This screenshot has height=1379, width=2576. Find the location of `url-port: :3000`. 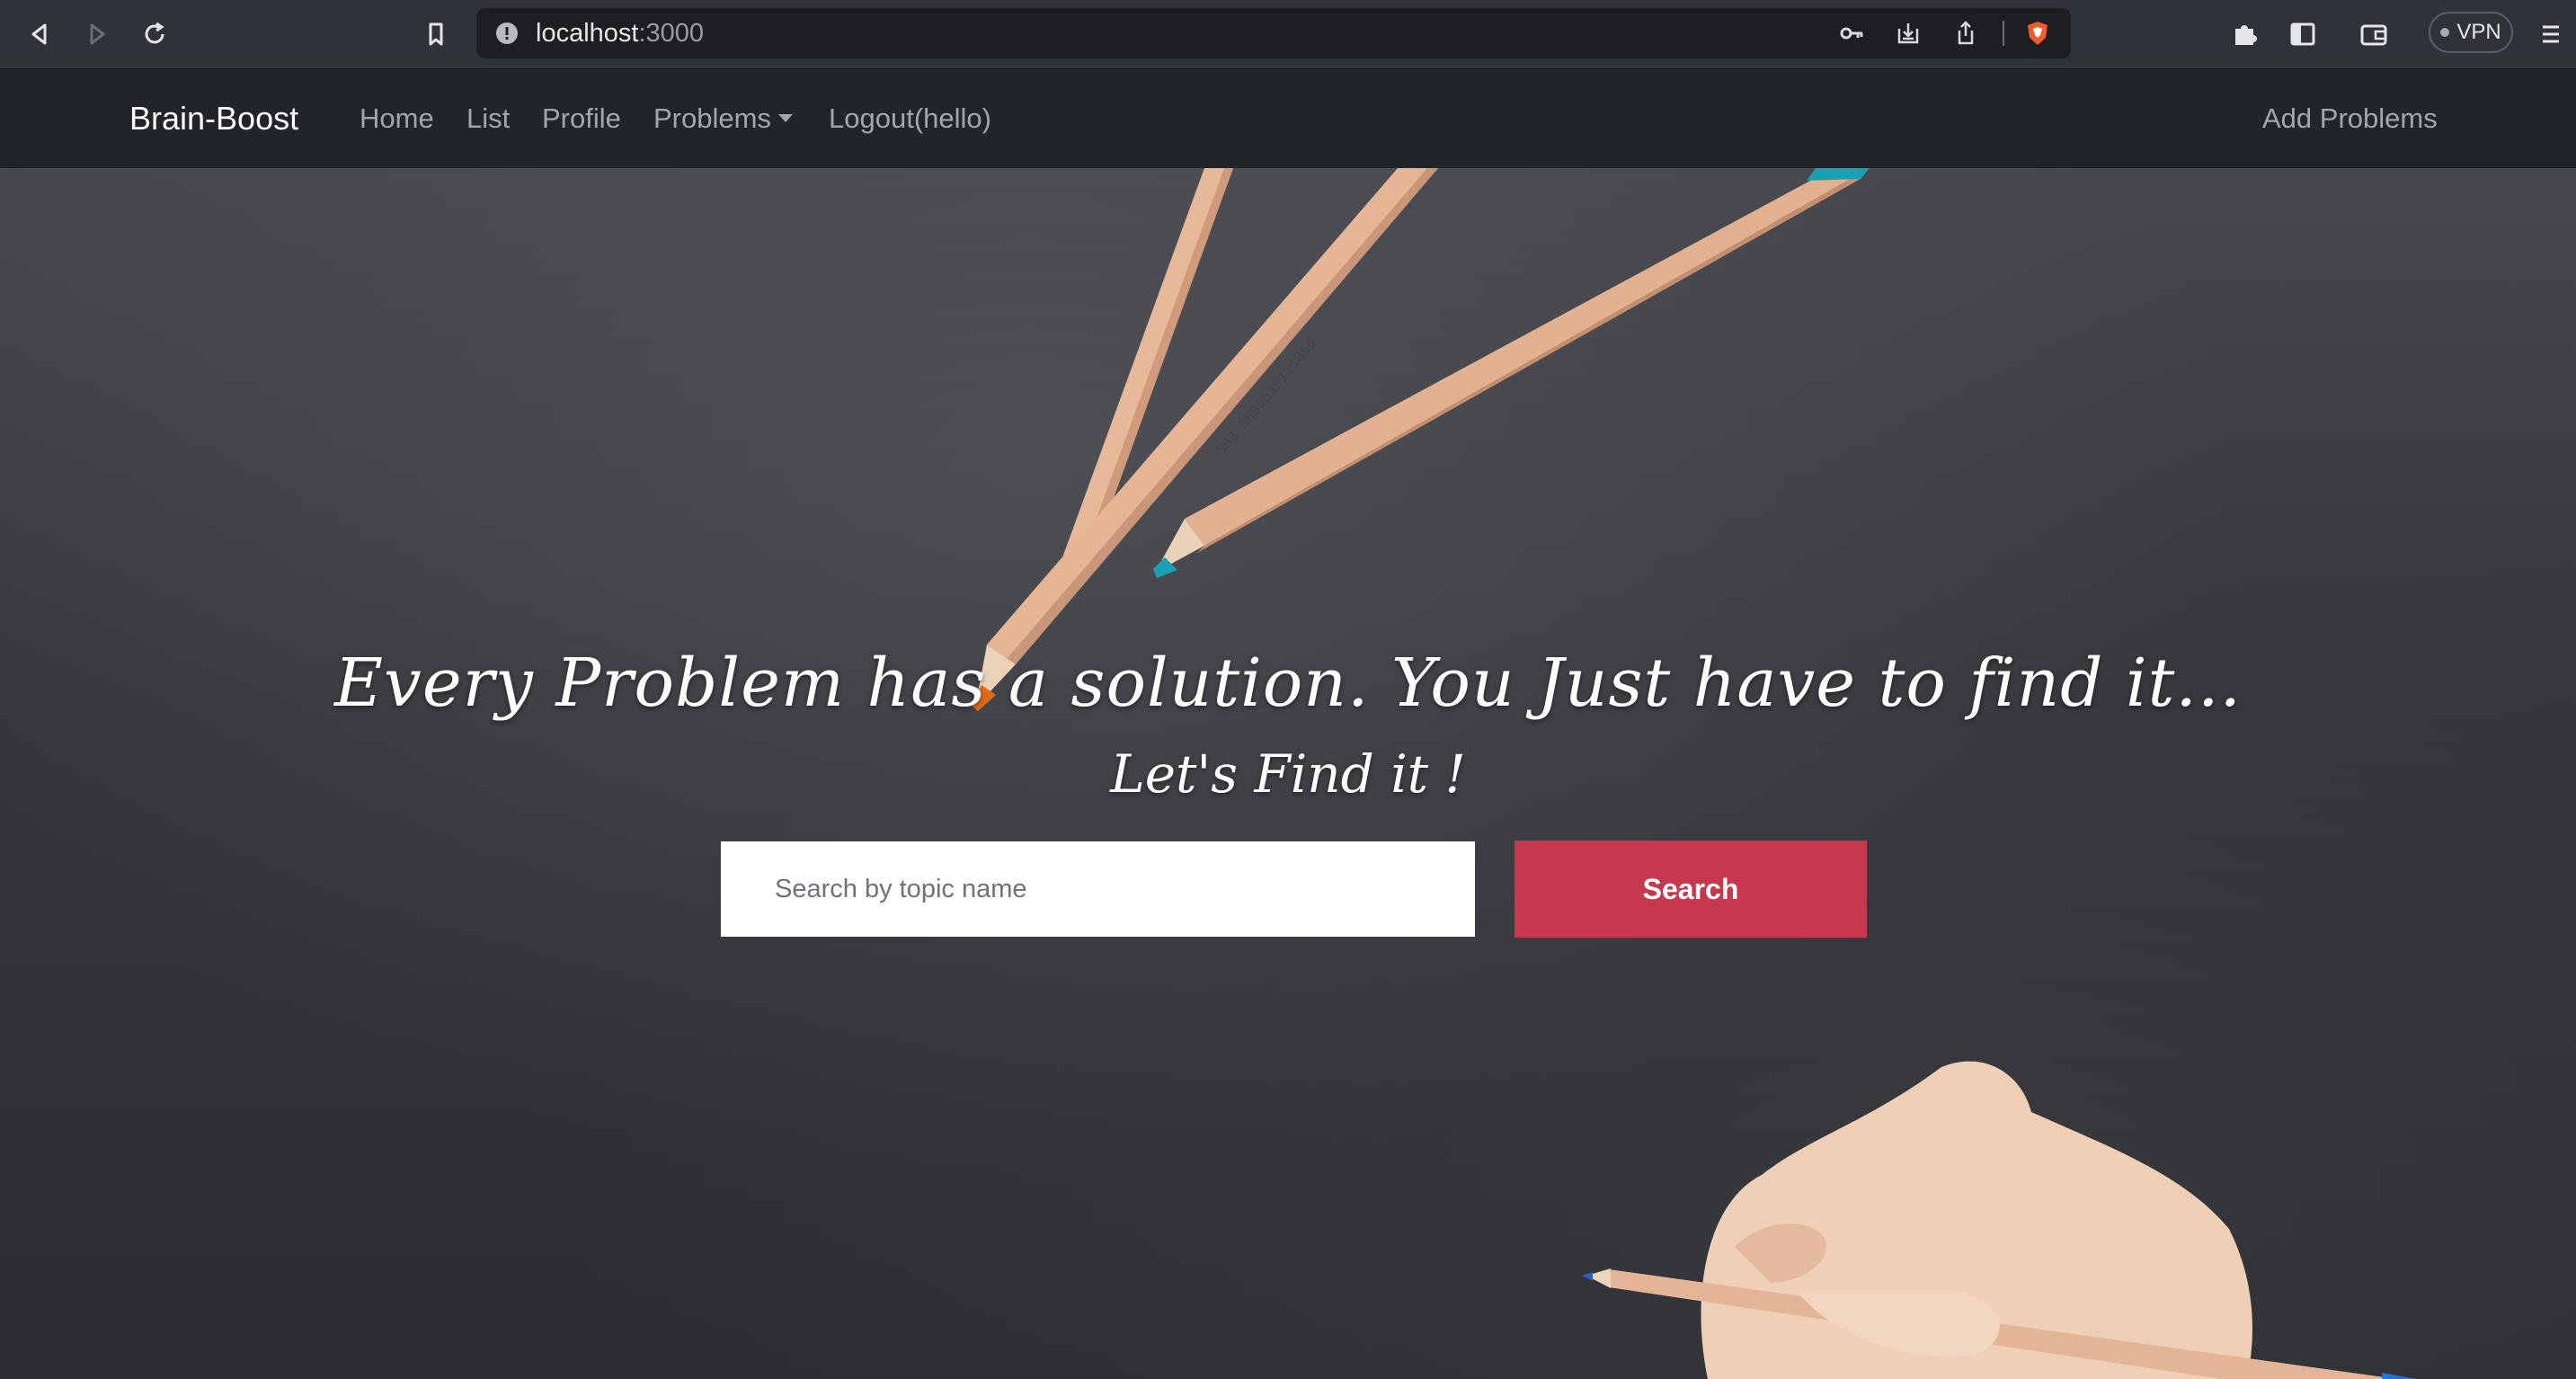

url-port: :3000 is located at coordinates (671, 34).